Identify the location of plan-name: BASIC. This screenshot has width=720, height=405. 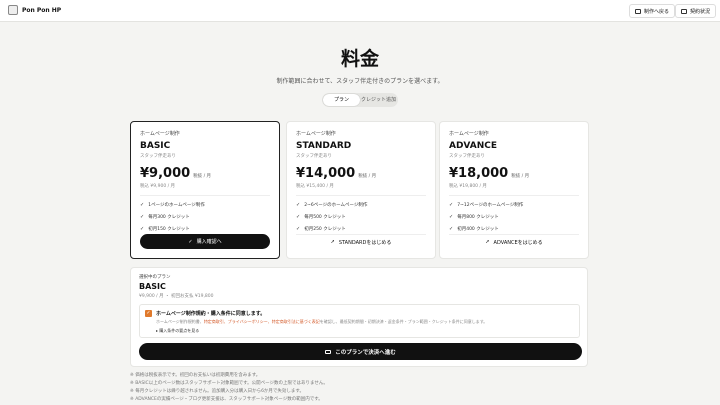
(155, 146).